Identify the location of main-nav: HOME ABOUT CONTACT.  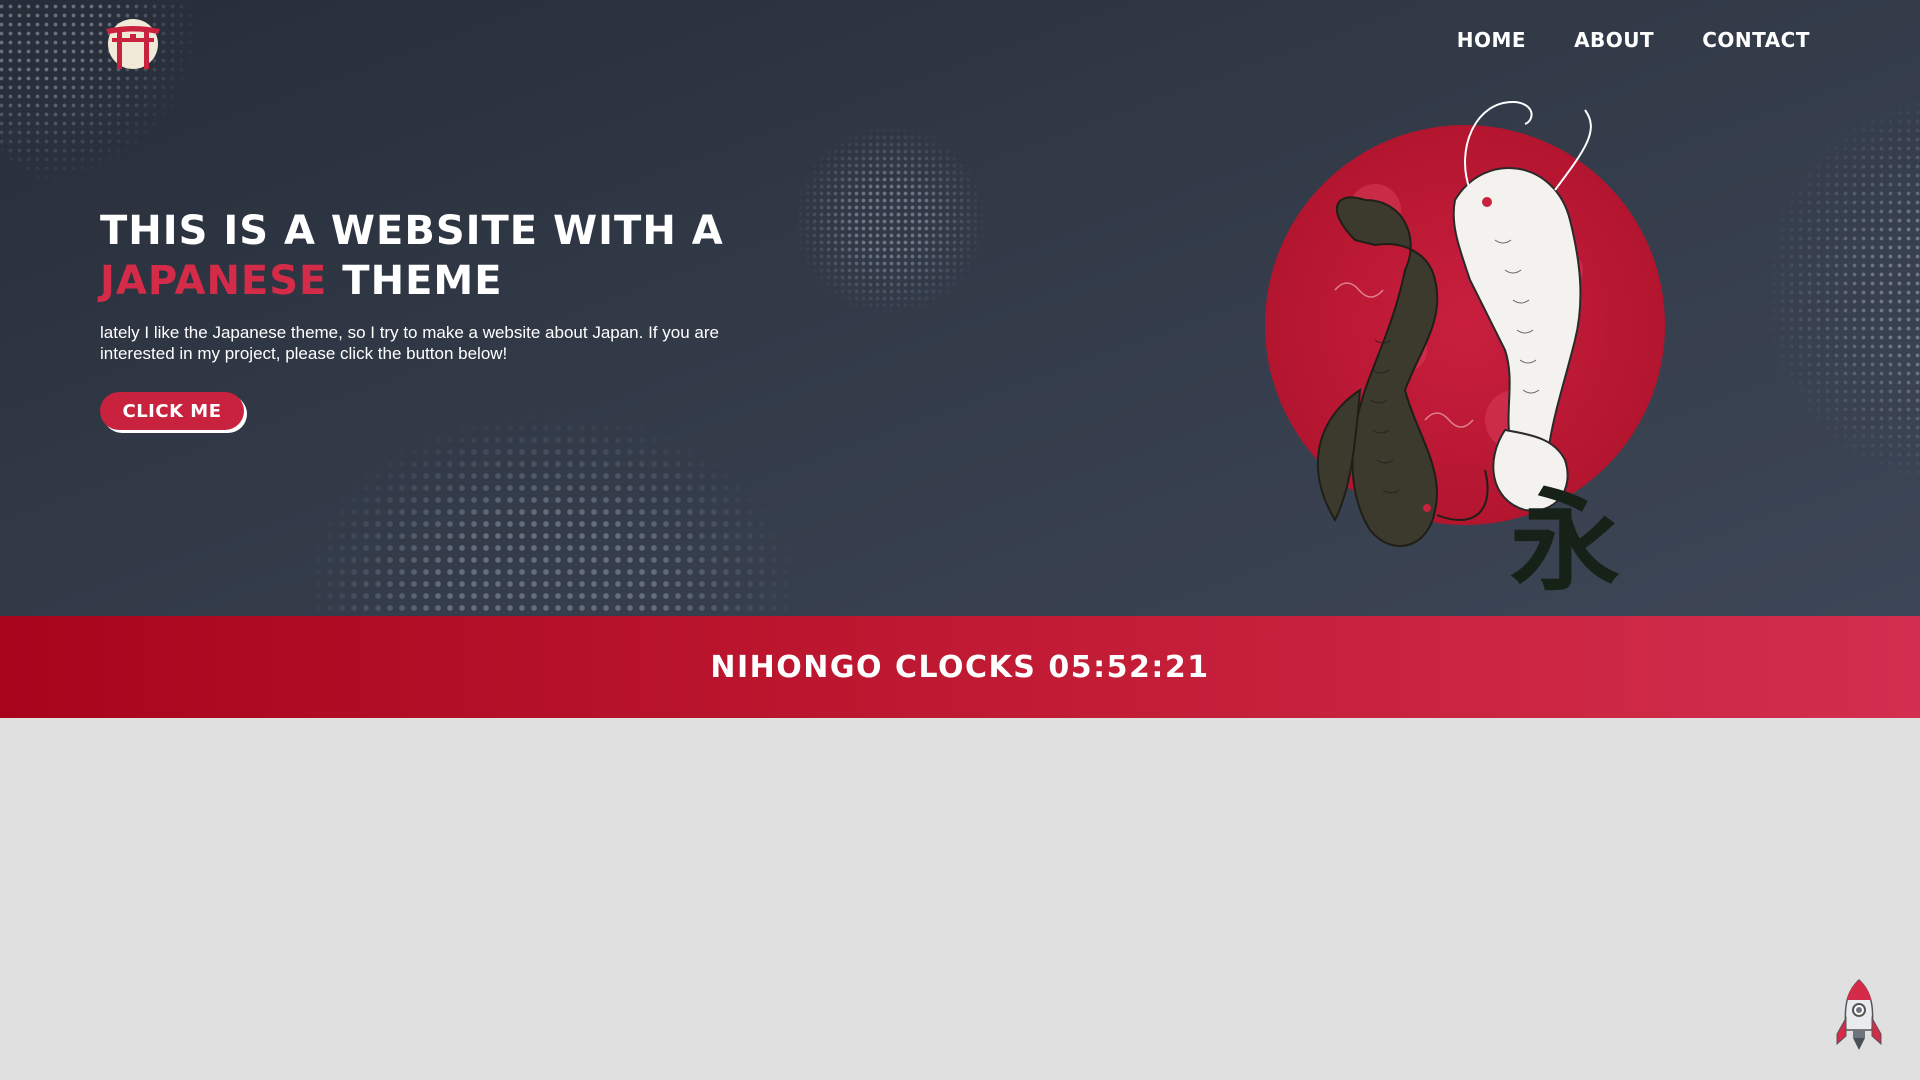
(1633, 40).